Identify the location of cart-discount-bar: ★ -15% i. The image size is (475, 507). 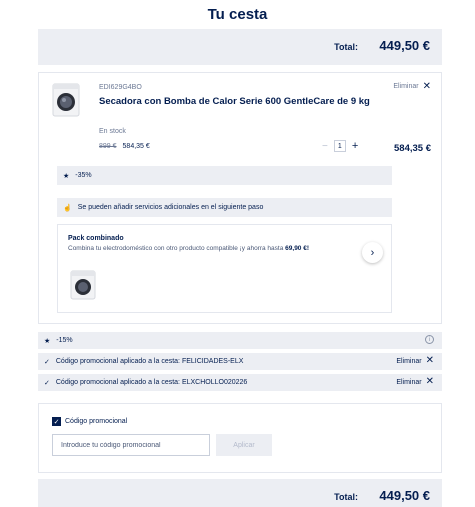
(240, 340).